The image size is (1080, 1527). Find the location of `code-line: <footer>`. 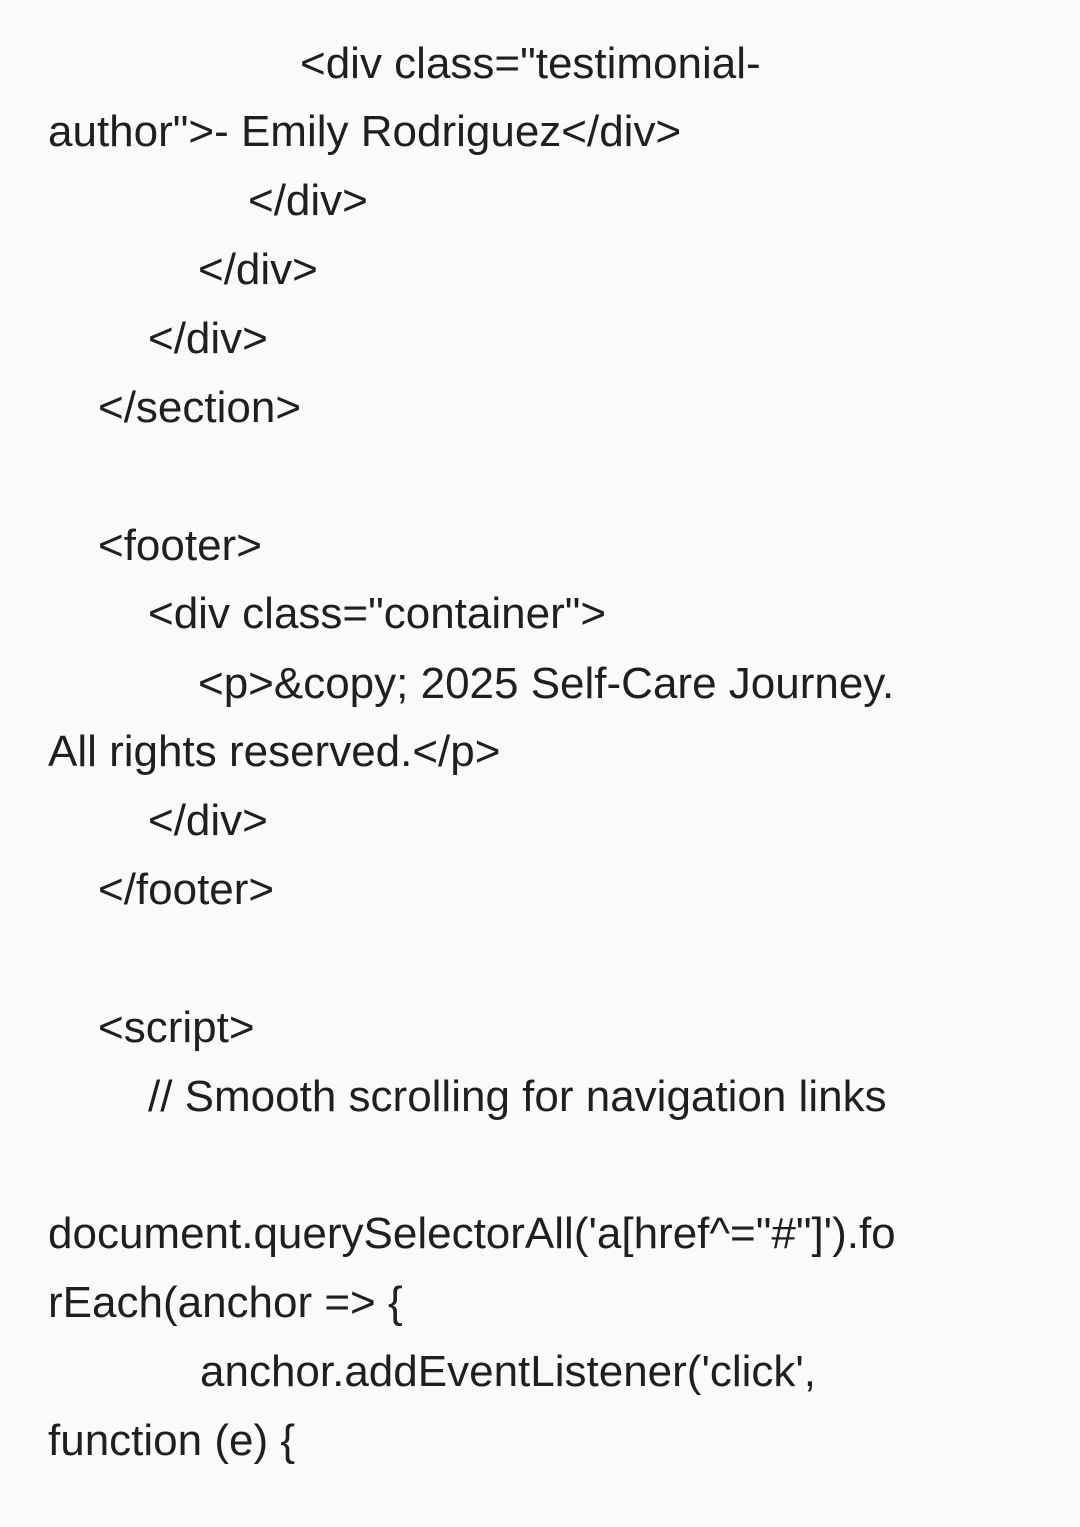

code-line: <footer> is located at coordinates (180, 545).